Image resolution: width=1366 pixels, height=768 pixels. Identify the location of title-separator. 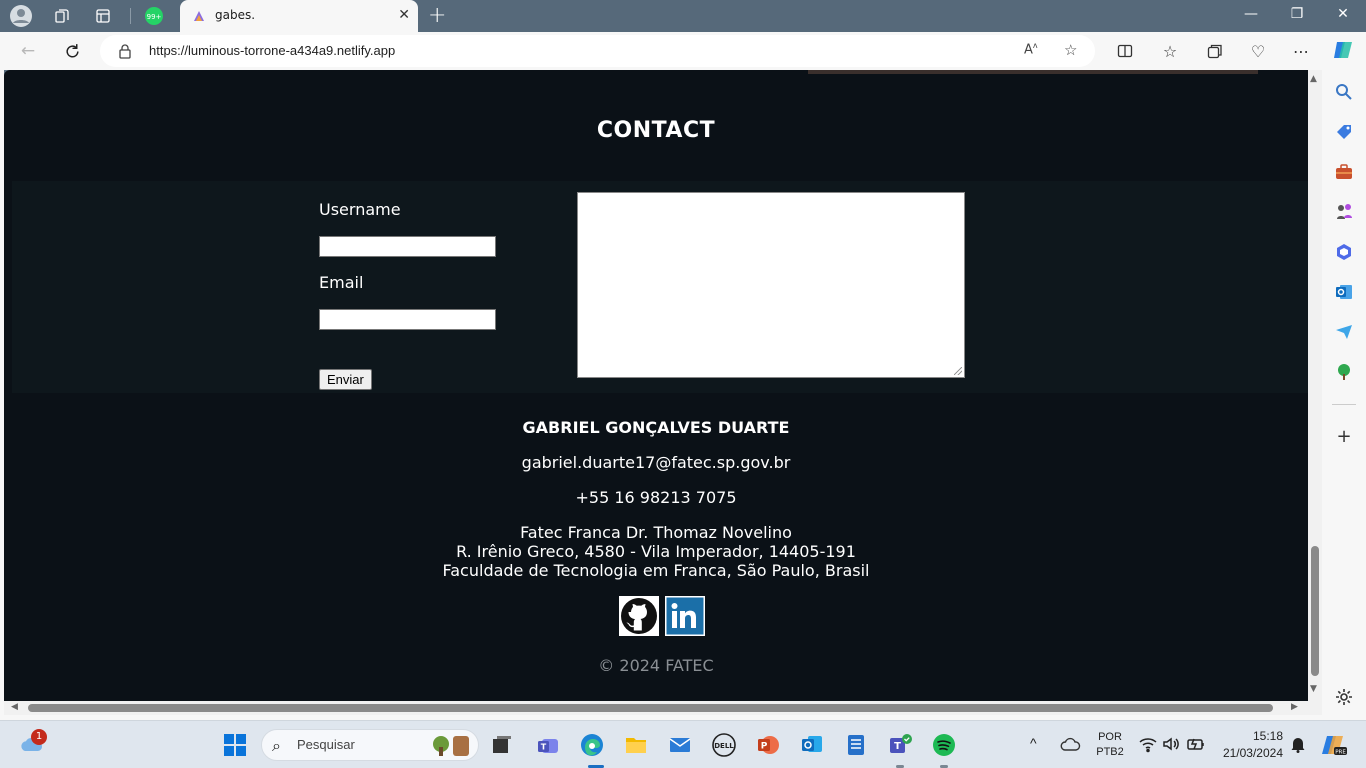
(130, 16).